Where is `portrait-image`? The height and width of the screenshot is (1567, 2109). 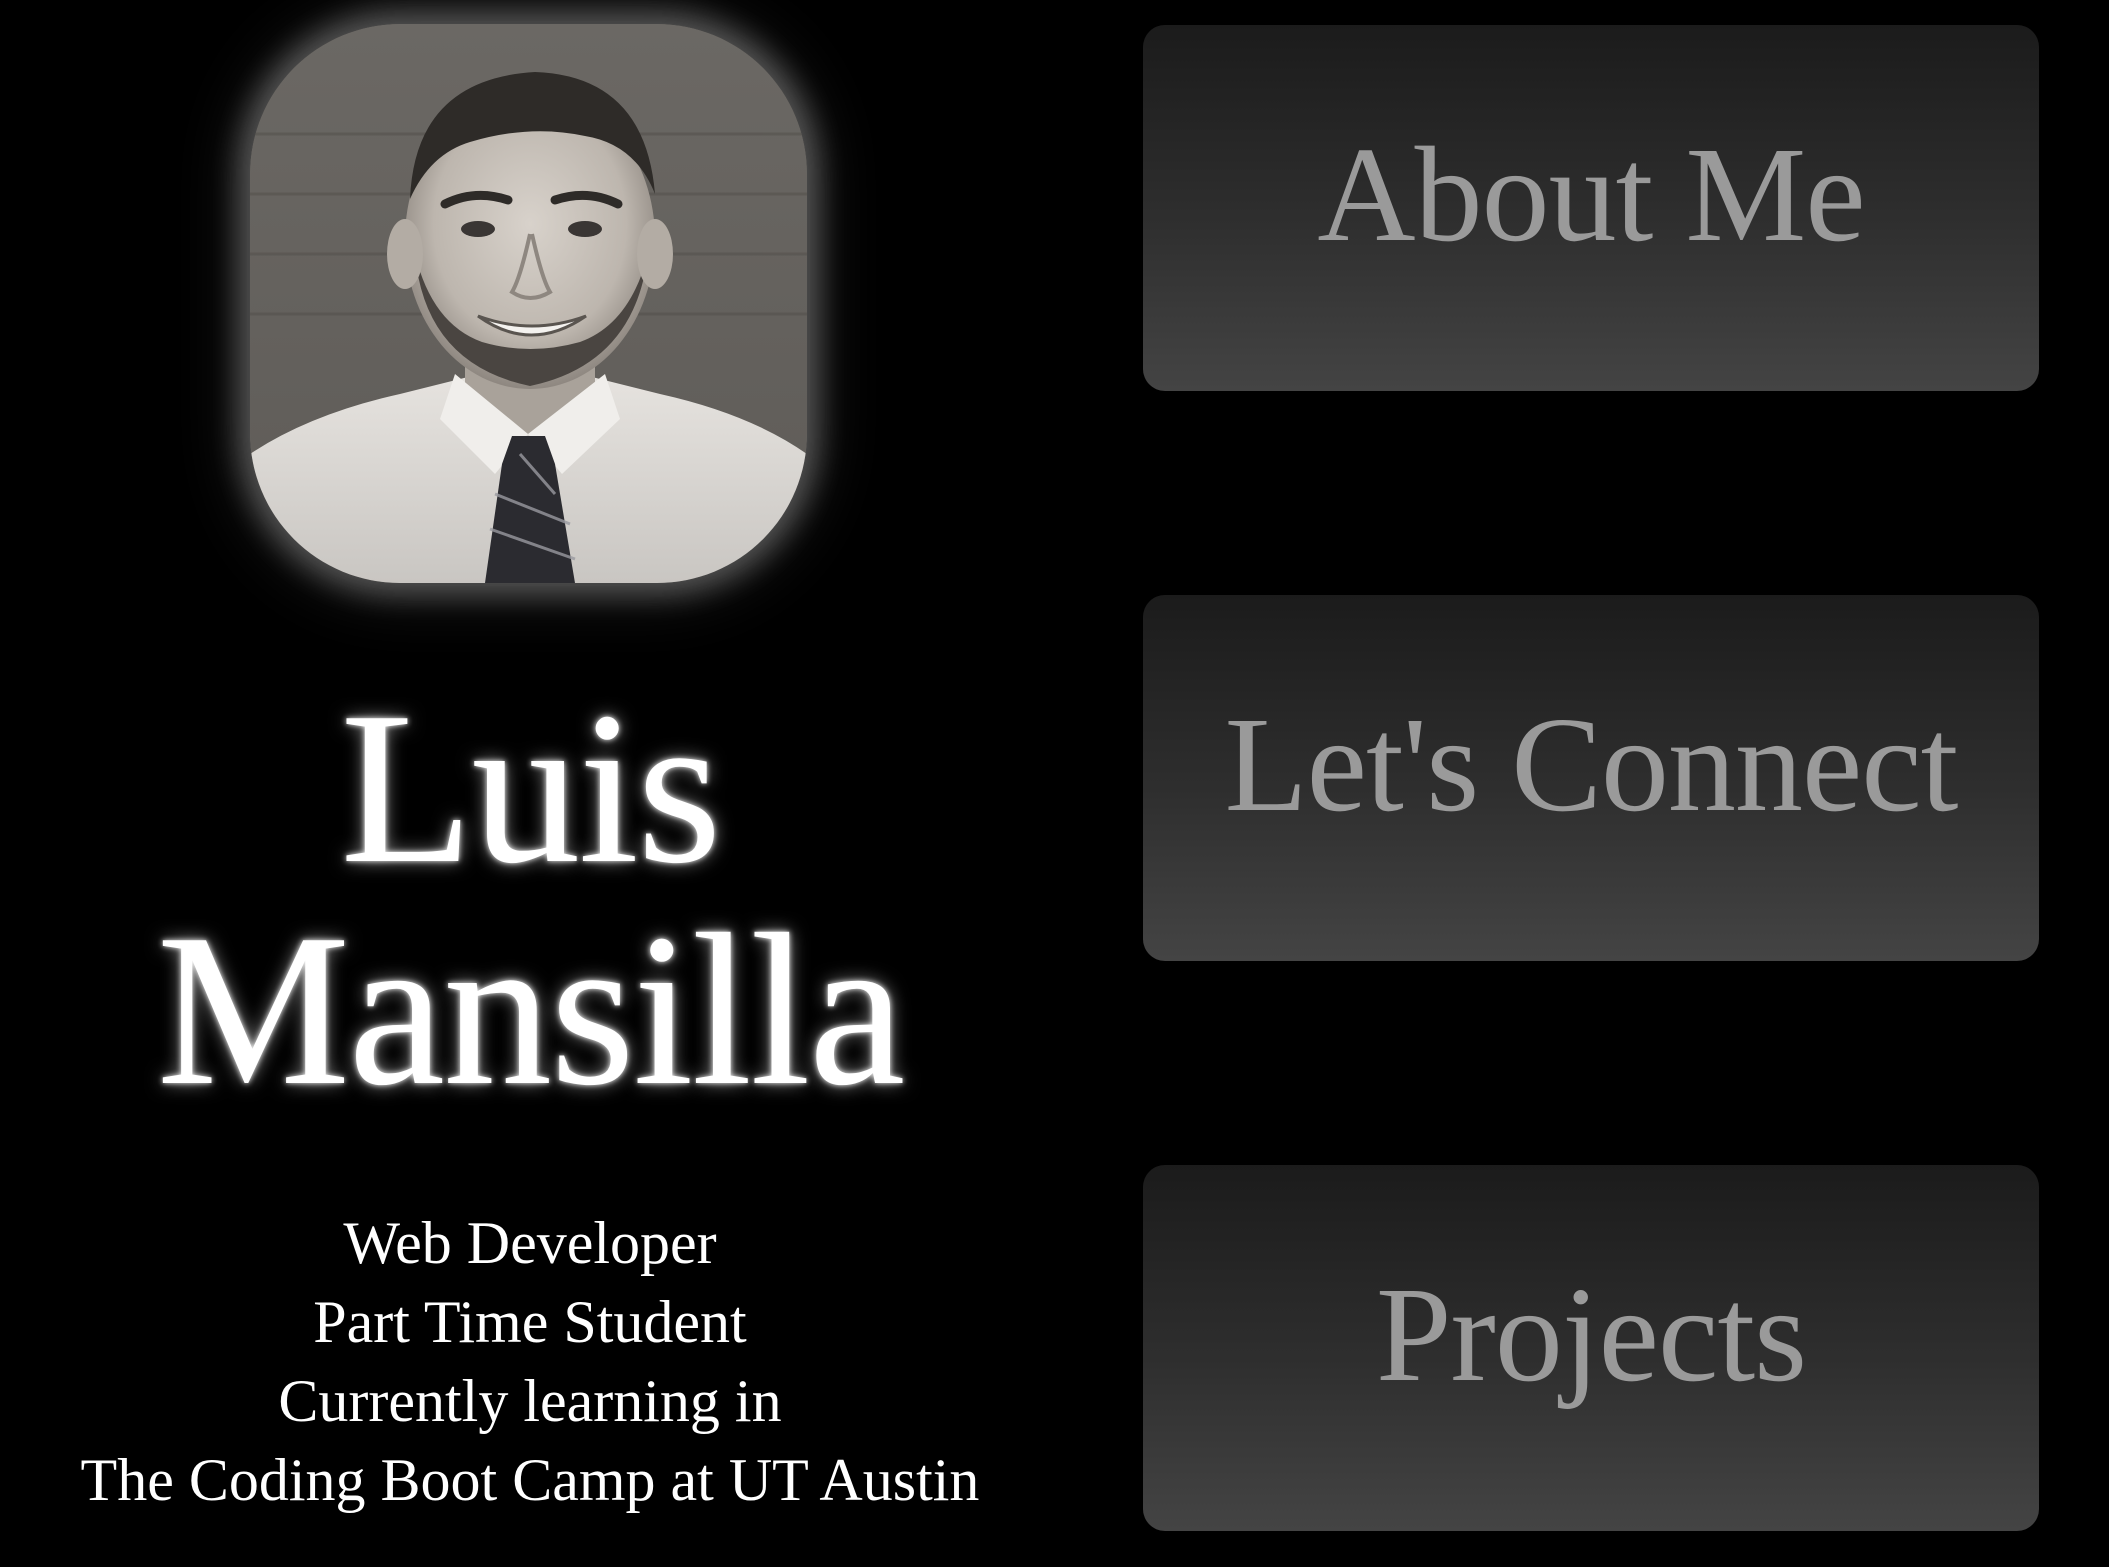
portrait-image is located at coordinates (528, 303).